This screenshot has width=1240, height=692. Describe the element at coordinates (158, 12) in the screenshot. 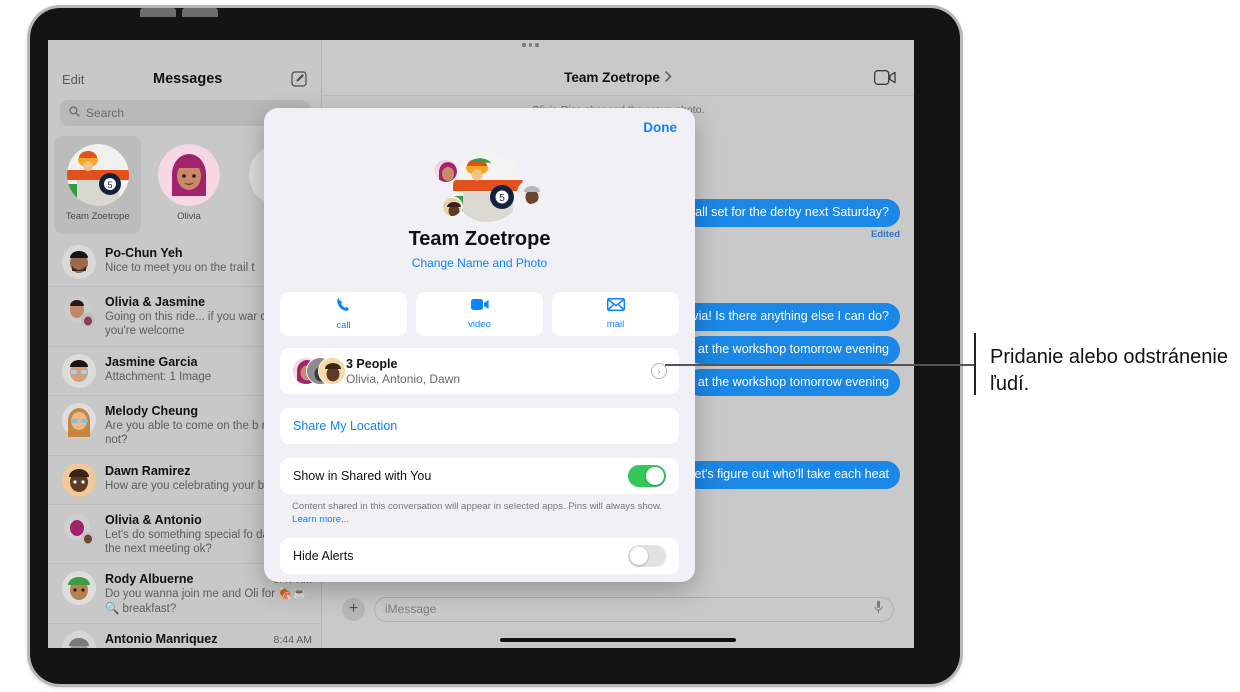

I see `device-top-button` at that location.